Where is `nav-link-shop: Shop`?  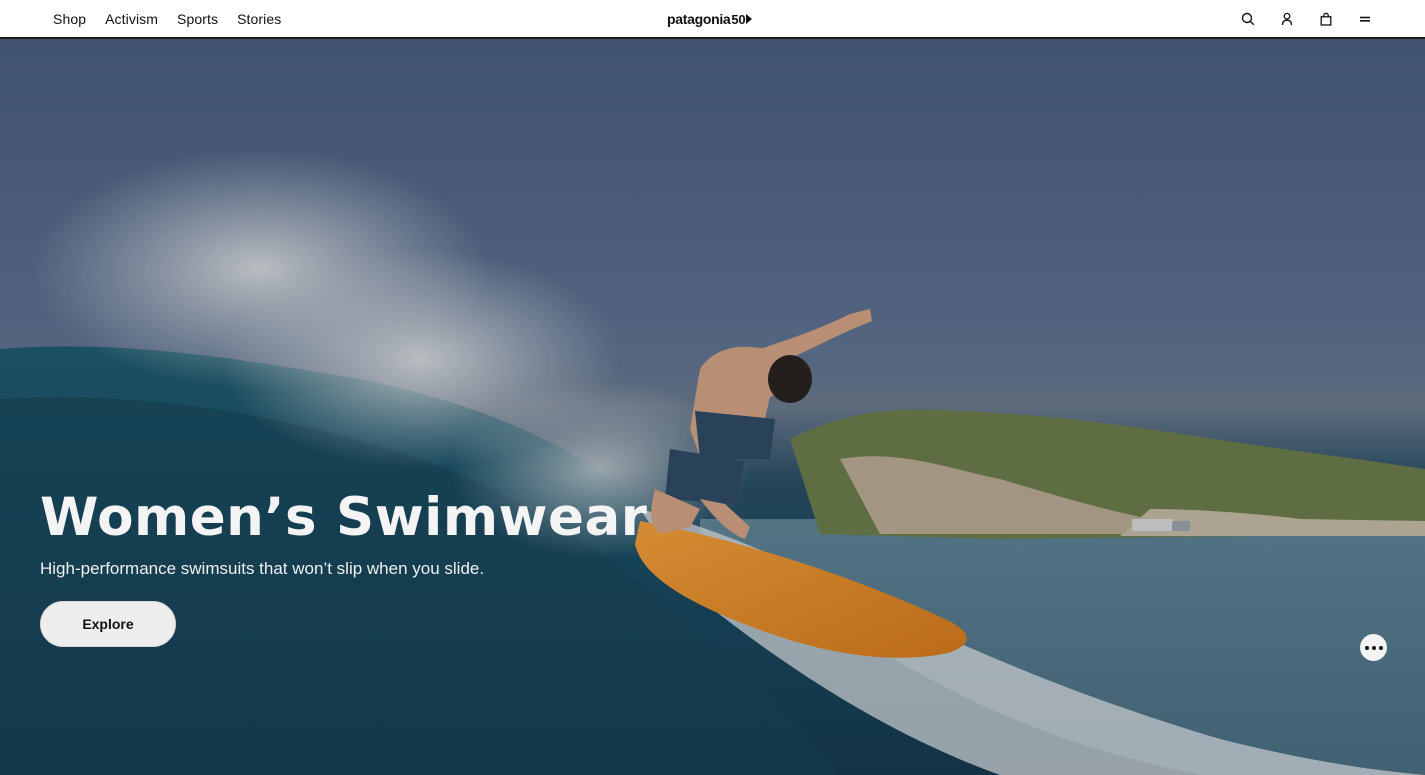 nav-link-shop: Shop is located at coordinates (69, 19).